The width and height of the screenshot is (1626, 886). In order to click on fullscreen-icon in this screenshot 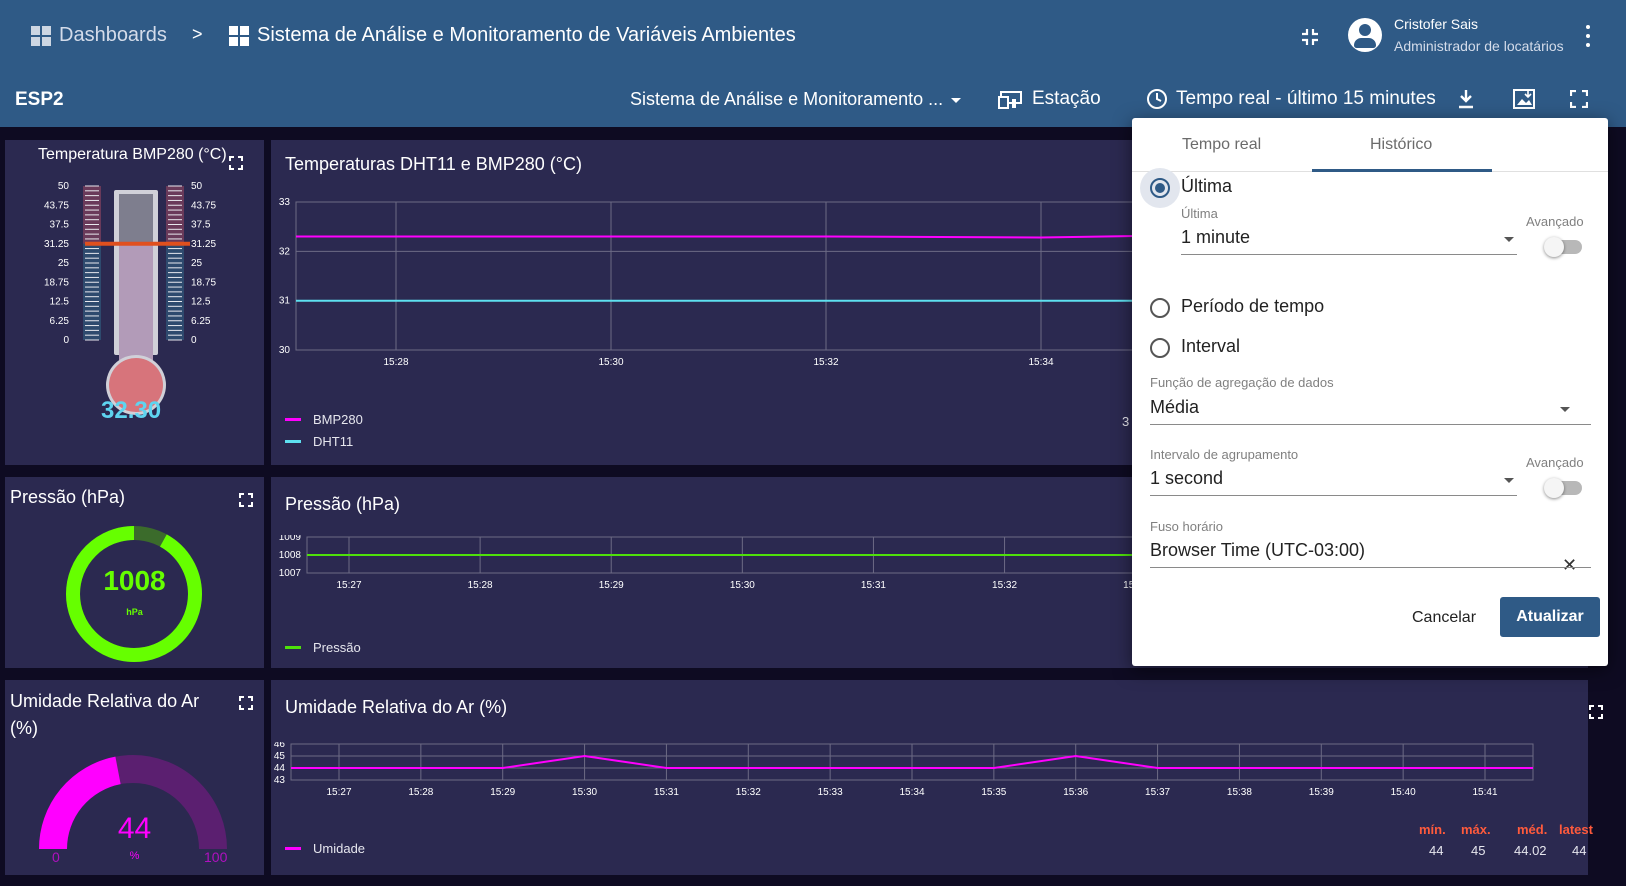, I will do `click(1579, 99)`.